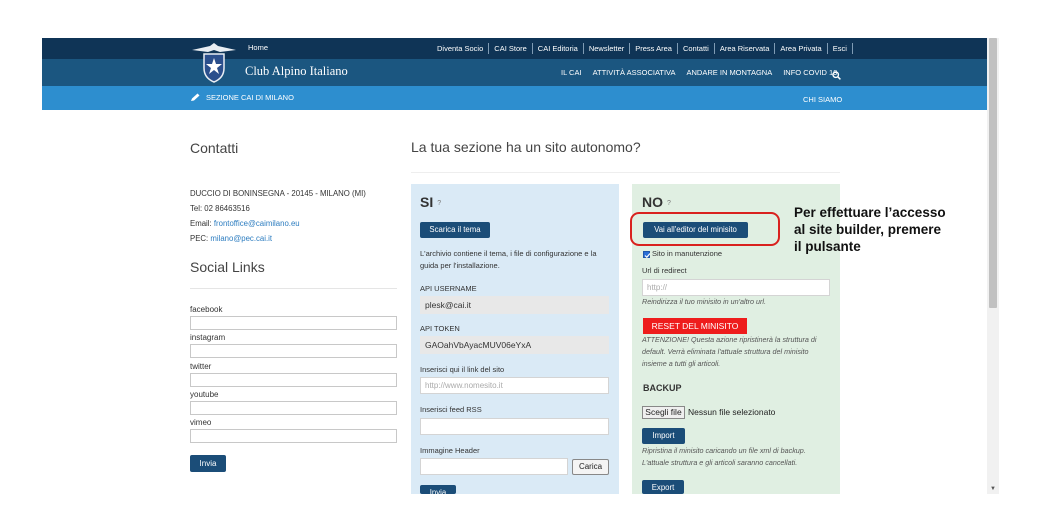 This screenshot has width=1042, height=530. I want to click on rss-input, so click(514, 426).